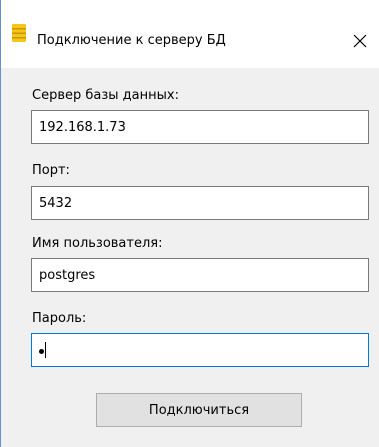  What do you see at coordinates (56, 203) in the screenshot?
I see `port-value: 5432` at bounding box center [56, 203].